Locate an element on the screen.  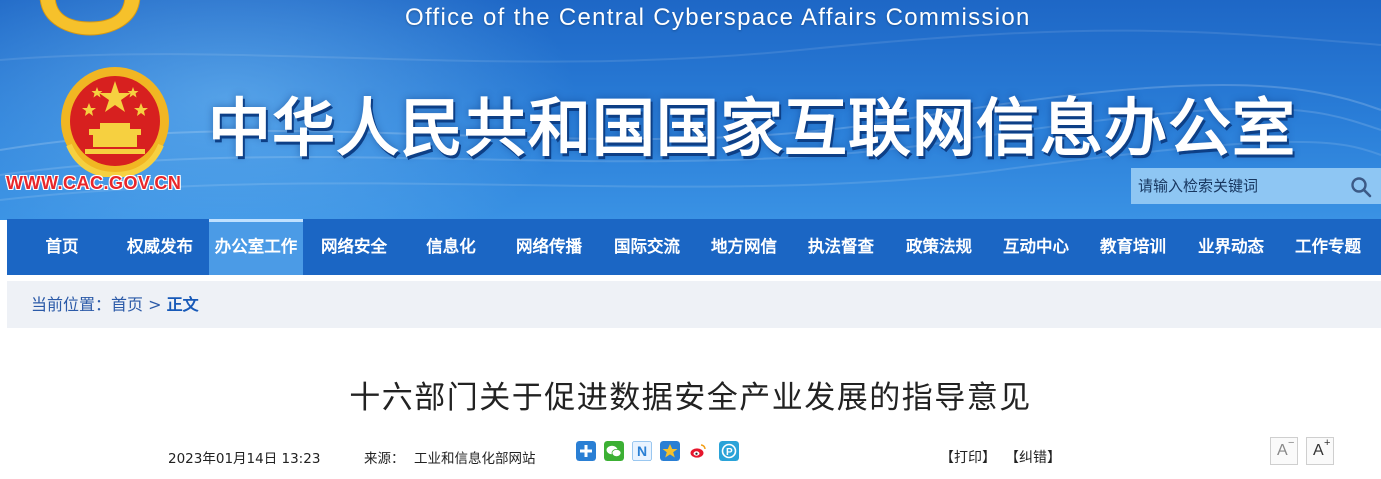
emblem-top-icon is located at coordinates (90, 18).